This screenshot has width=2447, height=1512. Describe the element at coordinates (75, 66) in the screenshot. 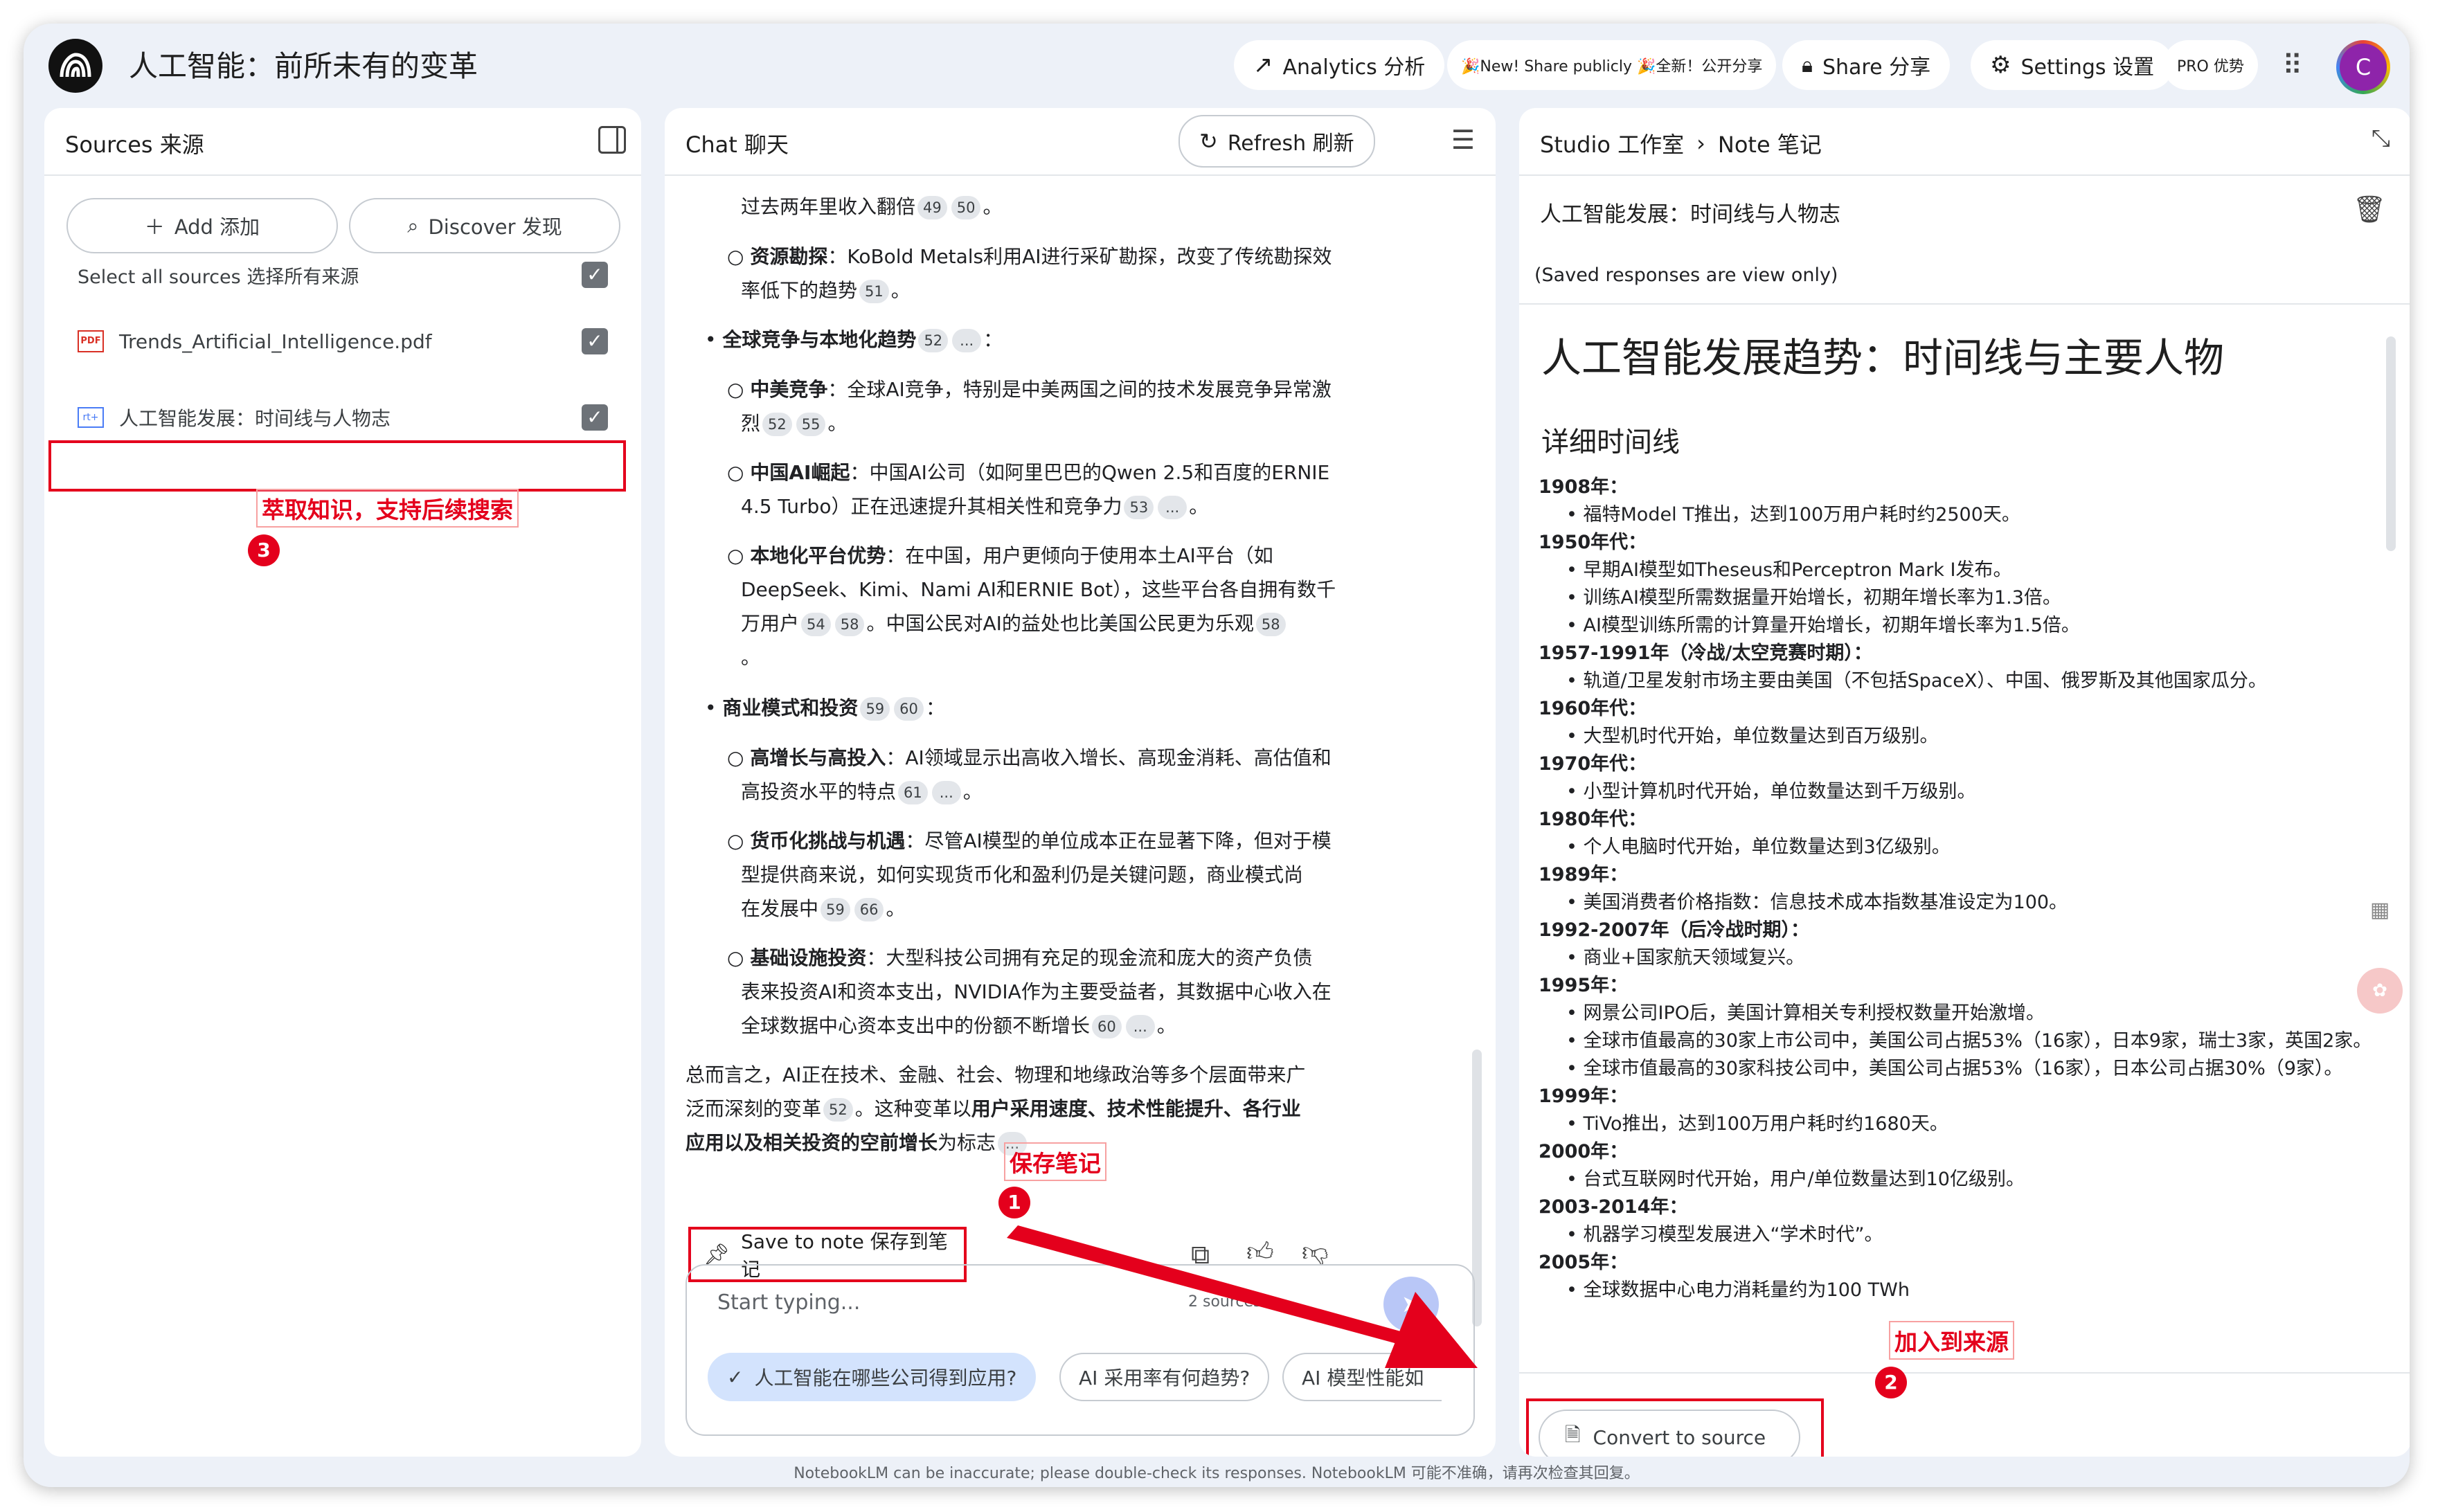

I see `notebooklm-logo-icon` at that location.